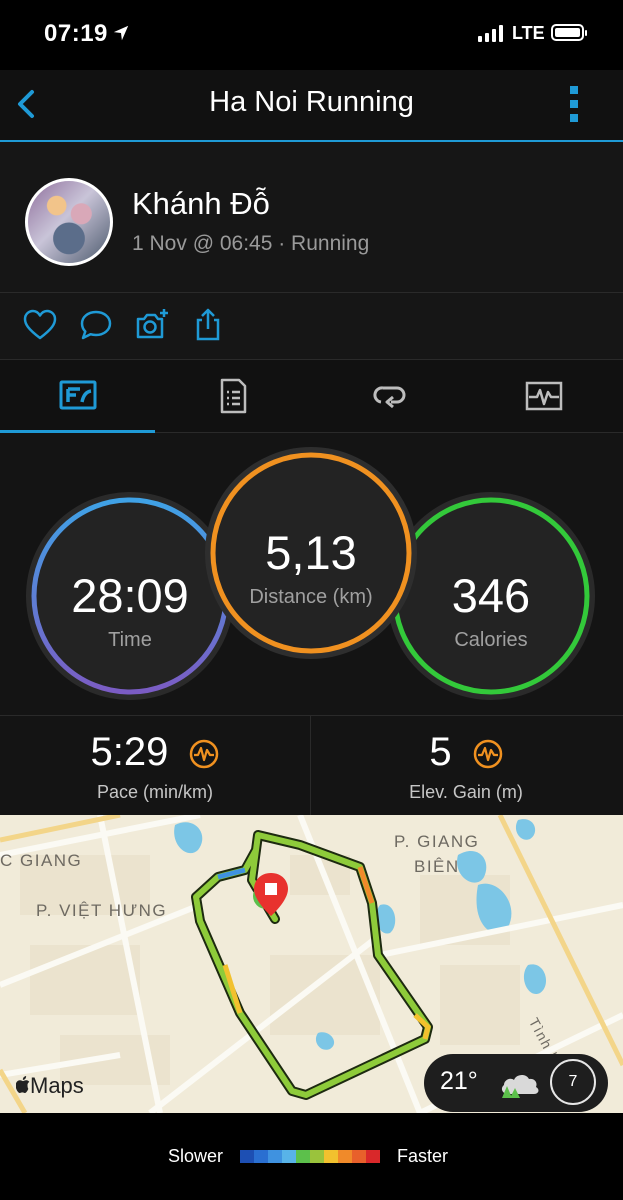  I want to click on calories-label: Calories, so click(491, 640).